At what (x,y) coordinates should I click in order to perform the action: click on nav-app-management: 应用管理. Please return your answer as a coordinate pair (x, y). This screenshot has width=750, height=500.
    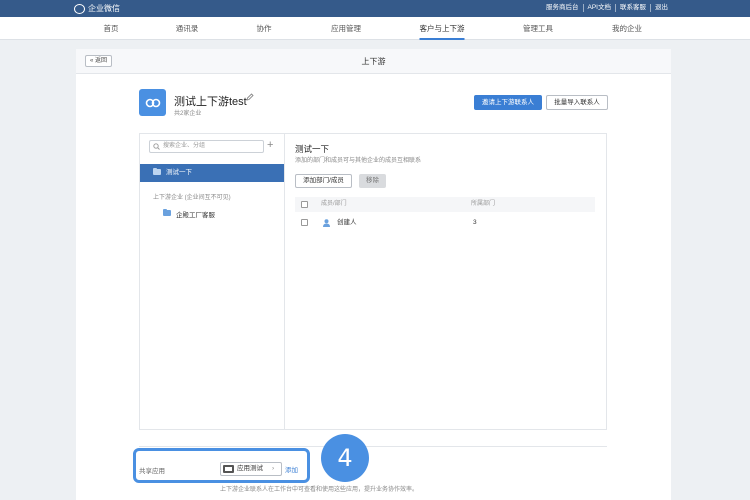
    Looking at the image, I should click on (346, 28).